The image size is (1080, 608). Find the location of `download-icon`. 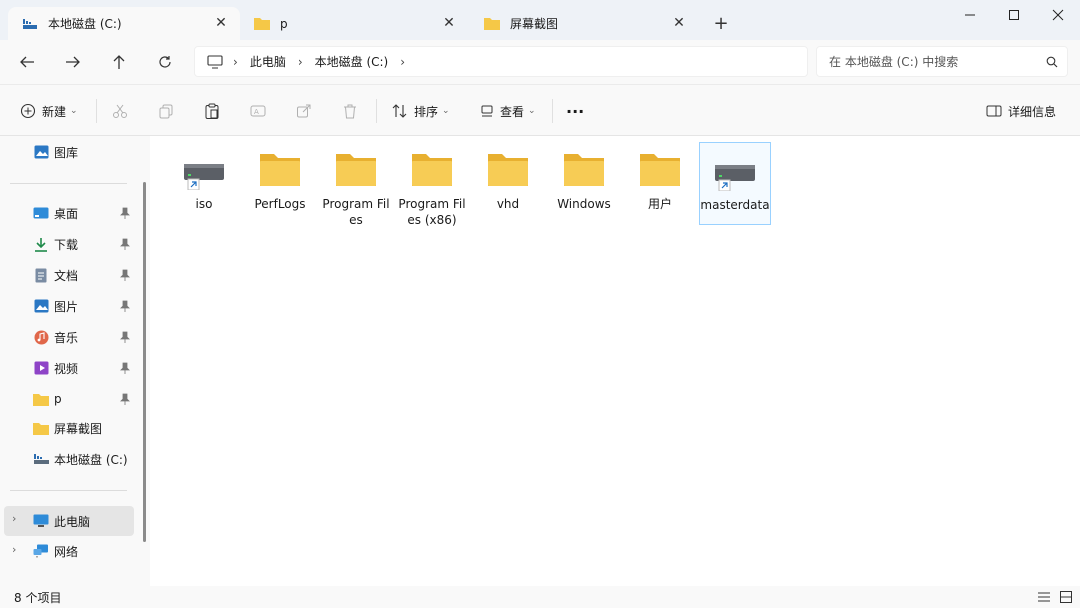

download-icon is located at coordinates (41, 244).